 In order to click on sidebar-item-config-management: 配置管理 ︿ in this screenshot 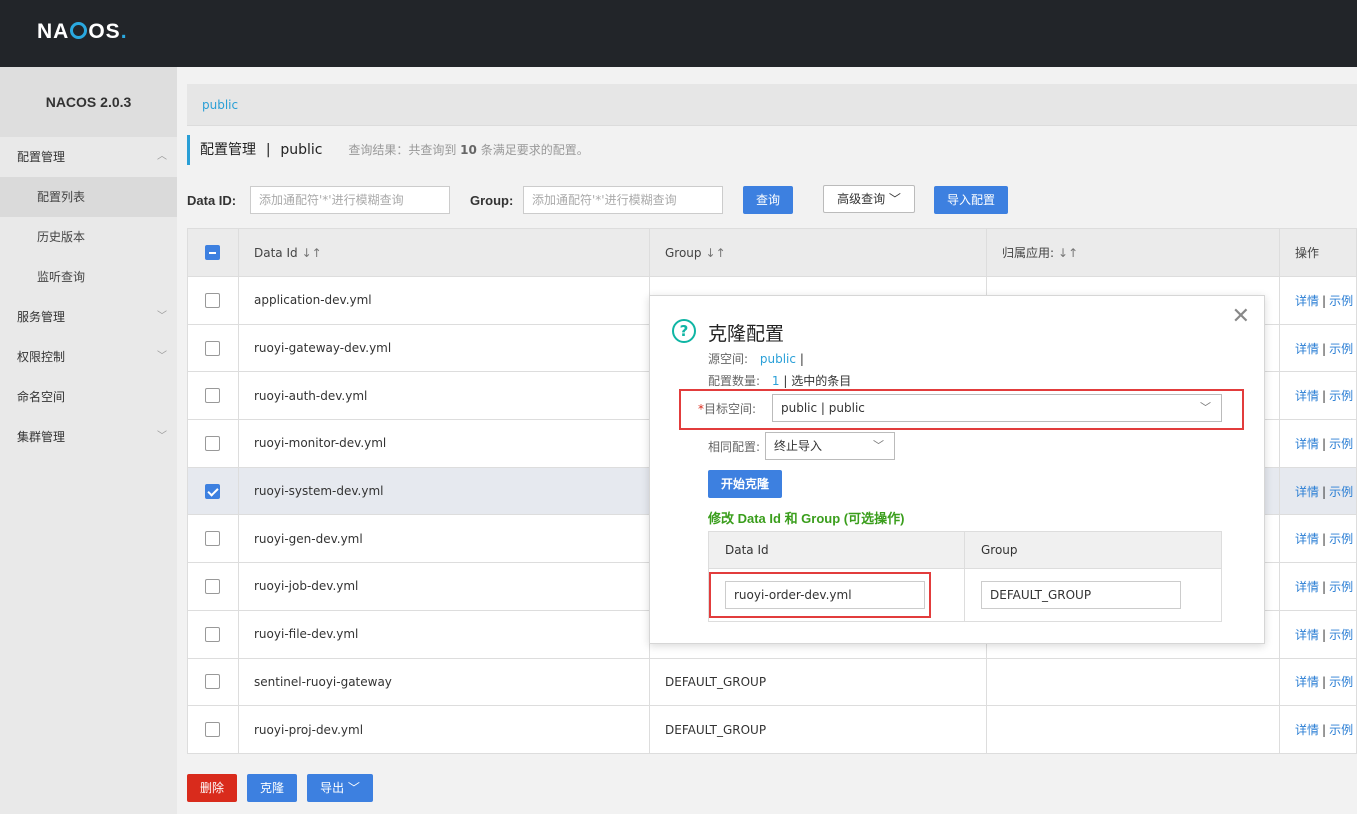, I will do `click(88, 157)`.